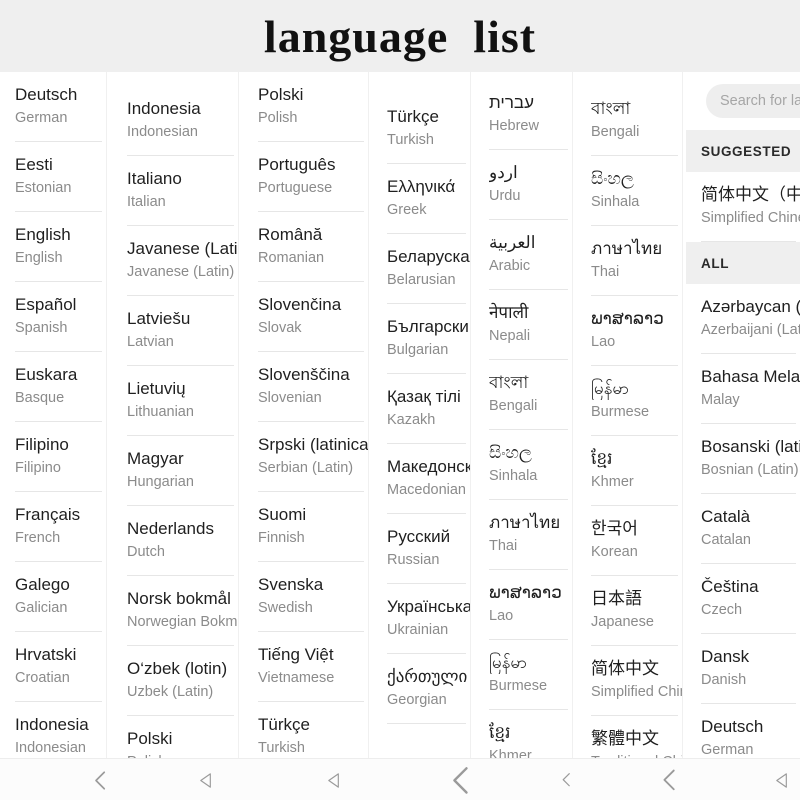  I want to click on back-chevron-4-icon, so click(669, 779).